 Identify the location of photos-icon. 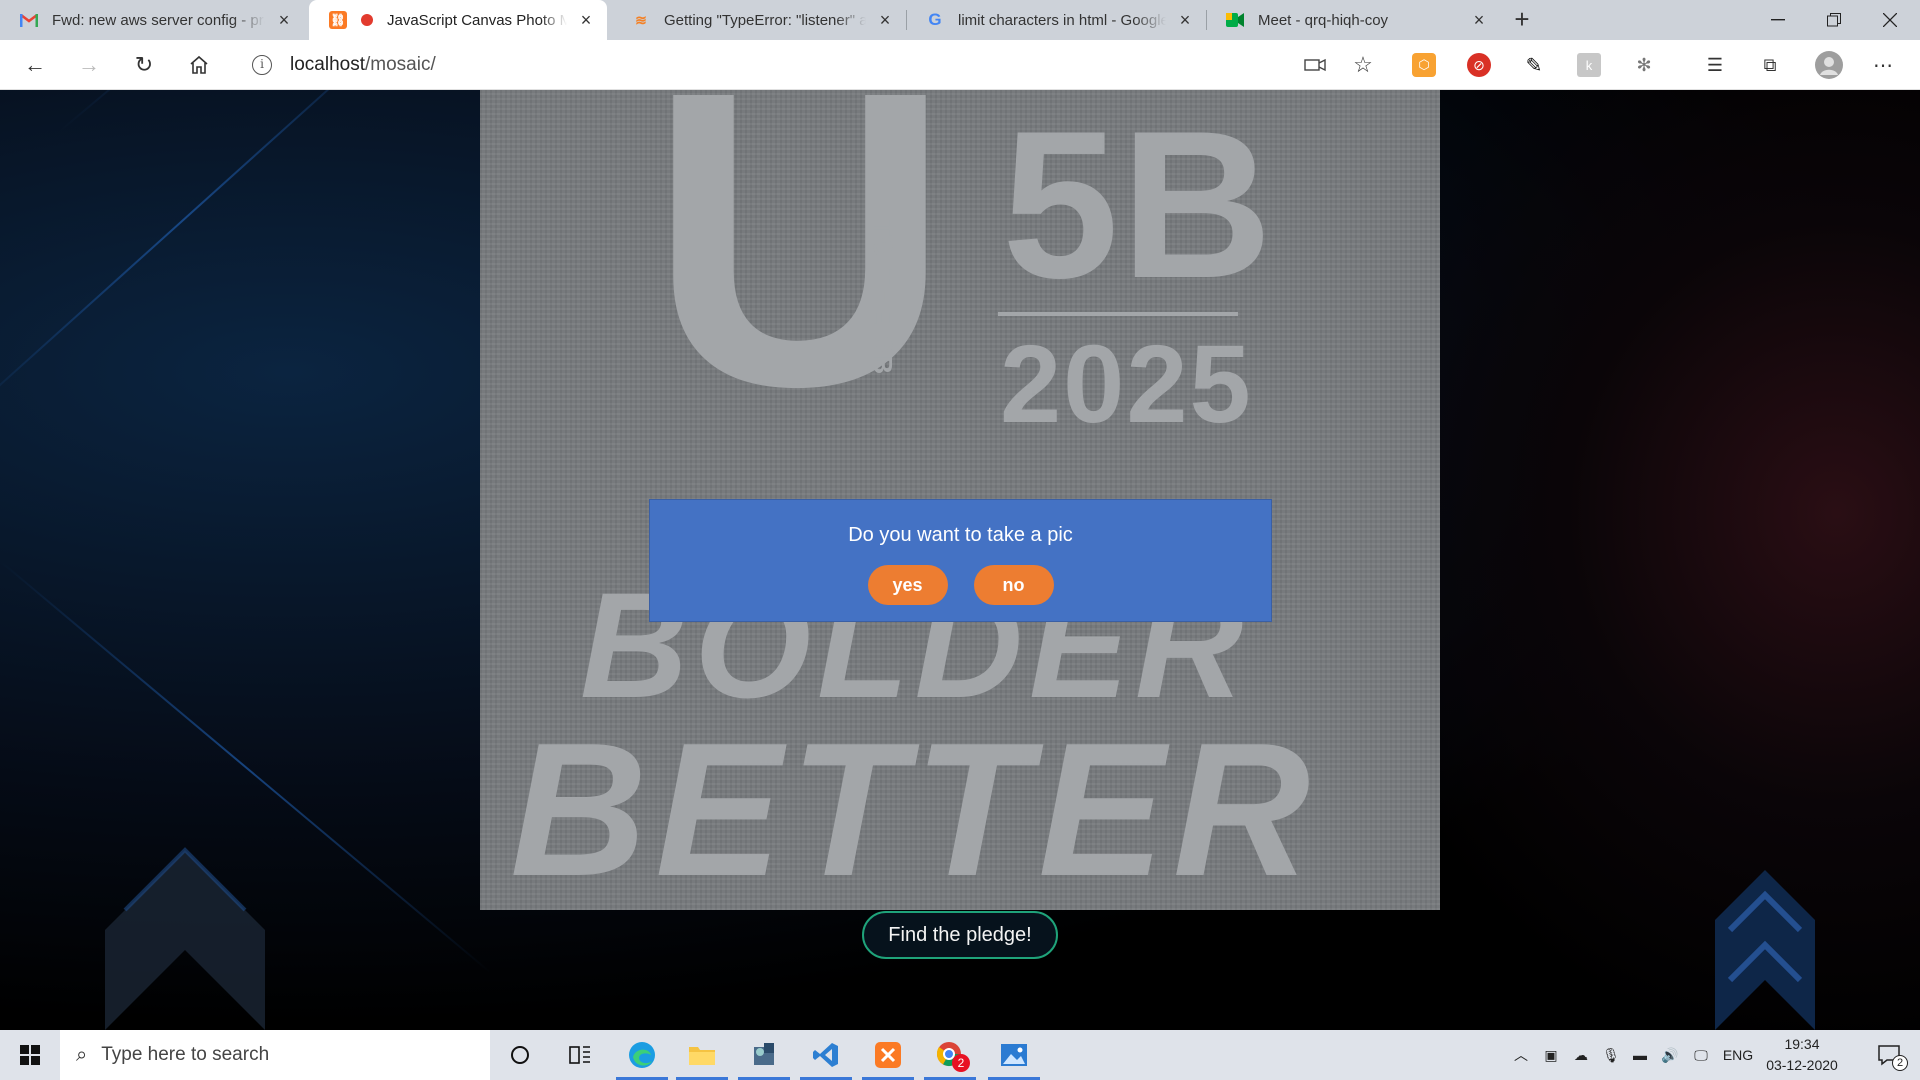
(1014, 1055).